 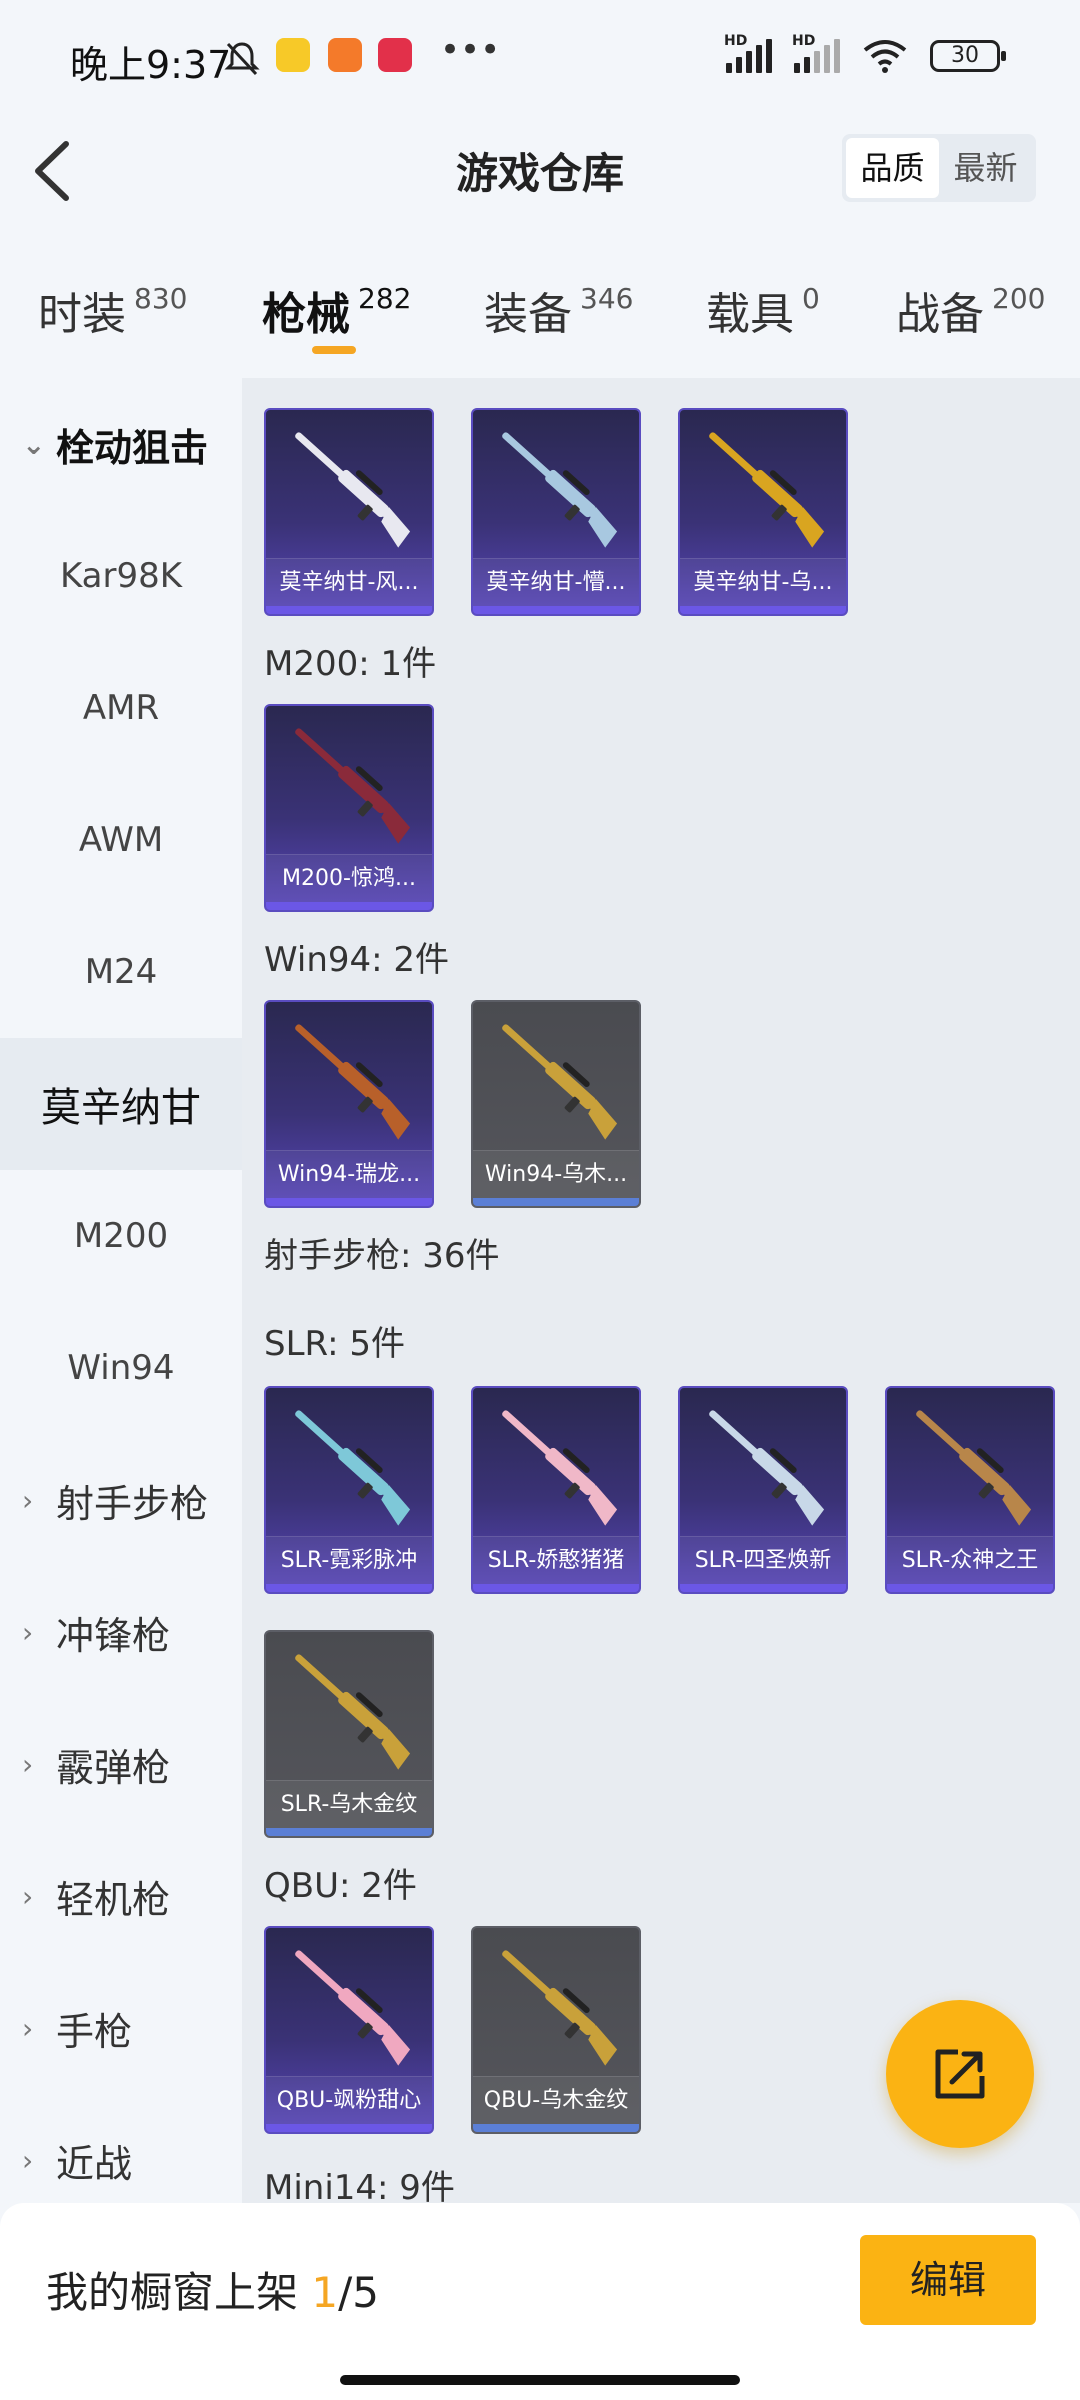 I want to click on header: 游戏仓库 品质 最新, so click(x=540, y=170).